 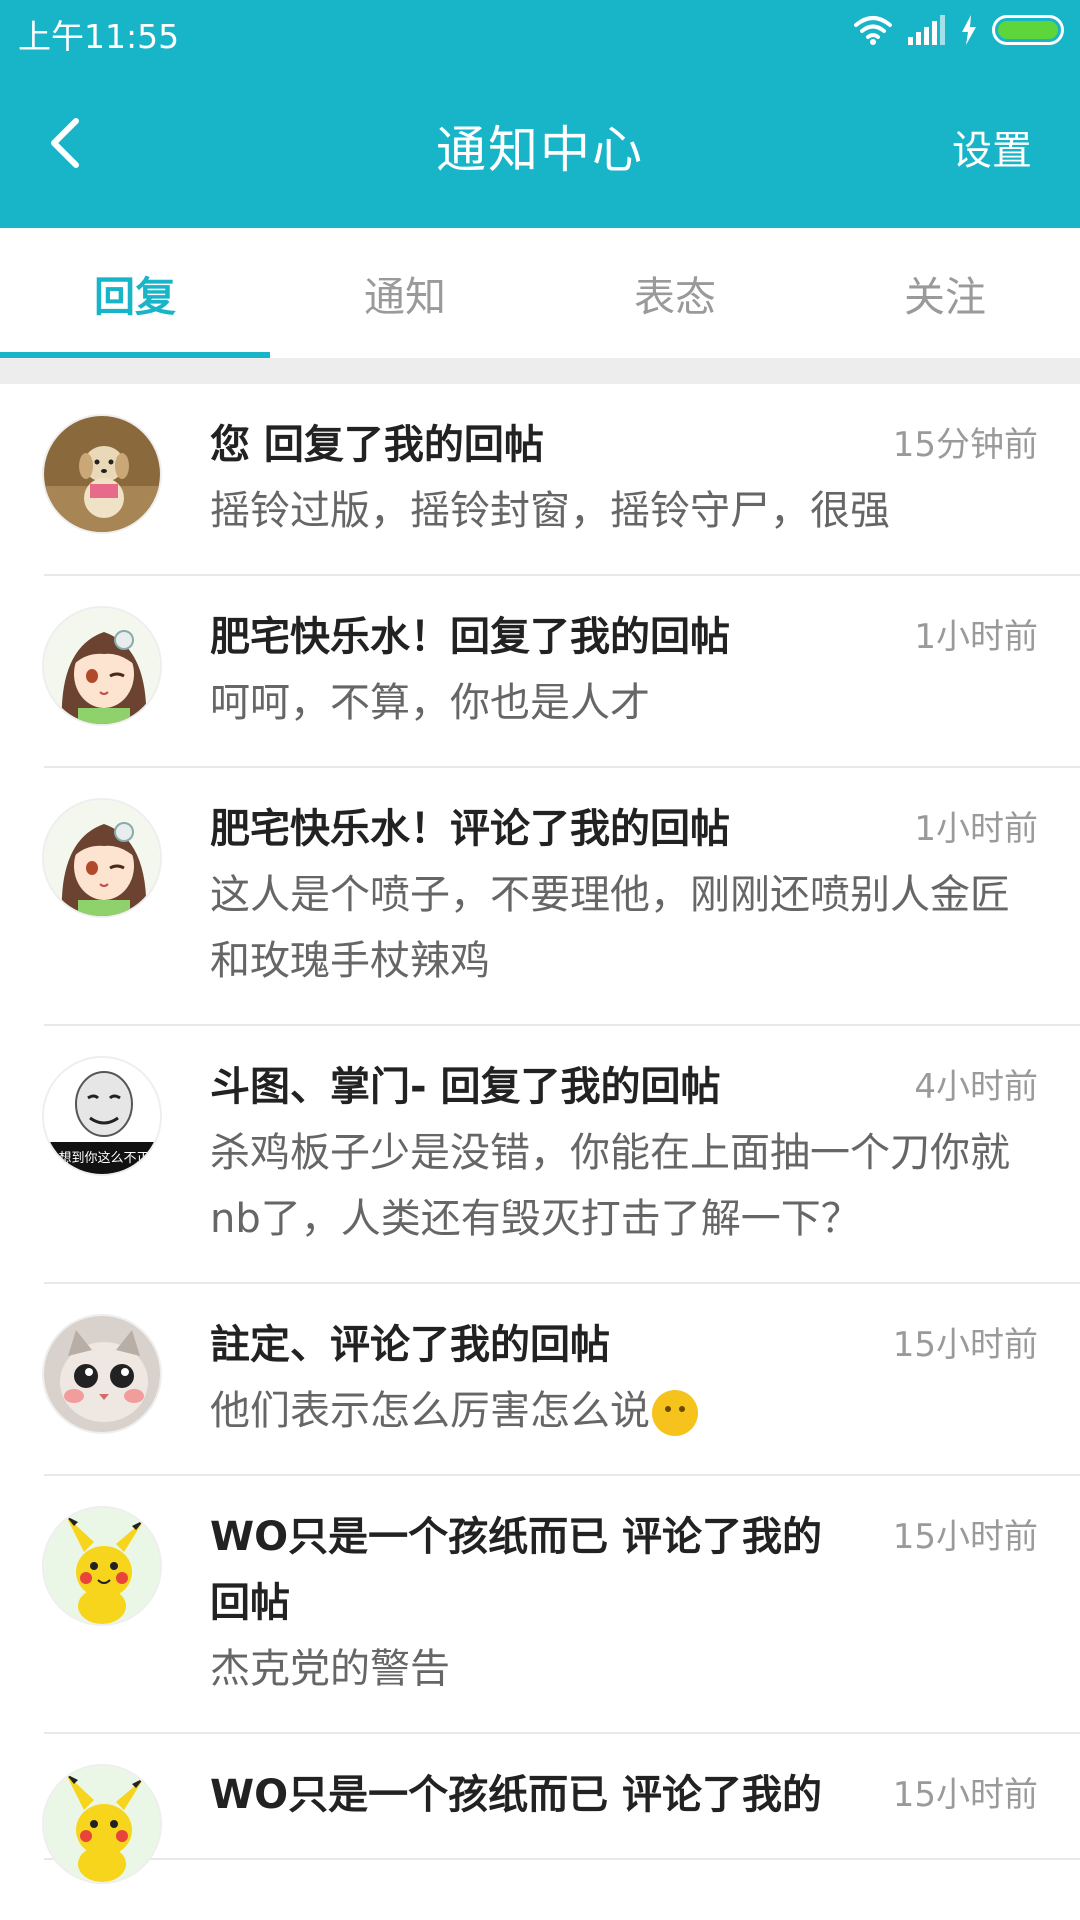 I want to click on tab-follows: 关注, so click(x=945, y=293).